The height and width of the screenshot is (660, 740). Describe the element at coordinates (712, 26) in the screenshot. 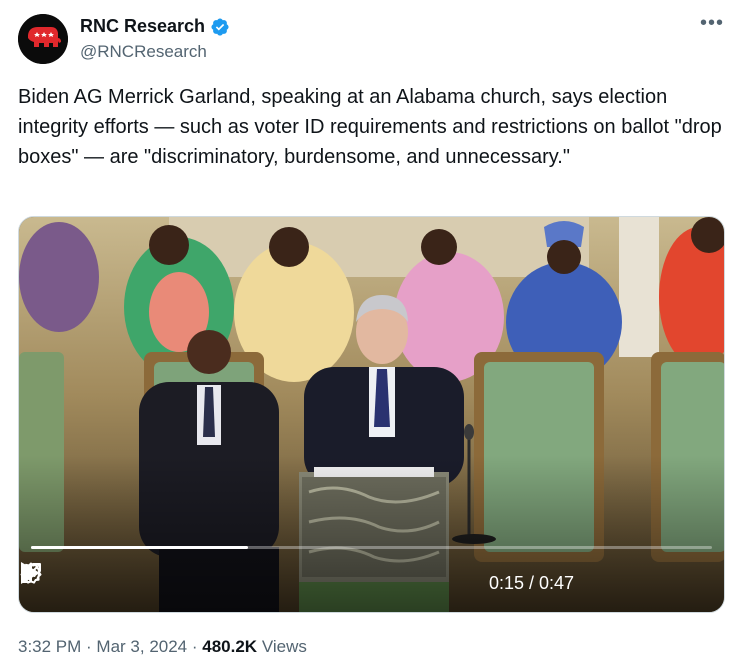

I see `more-options-button: •••` at that location.